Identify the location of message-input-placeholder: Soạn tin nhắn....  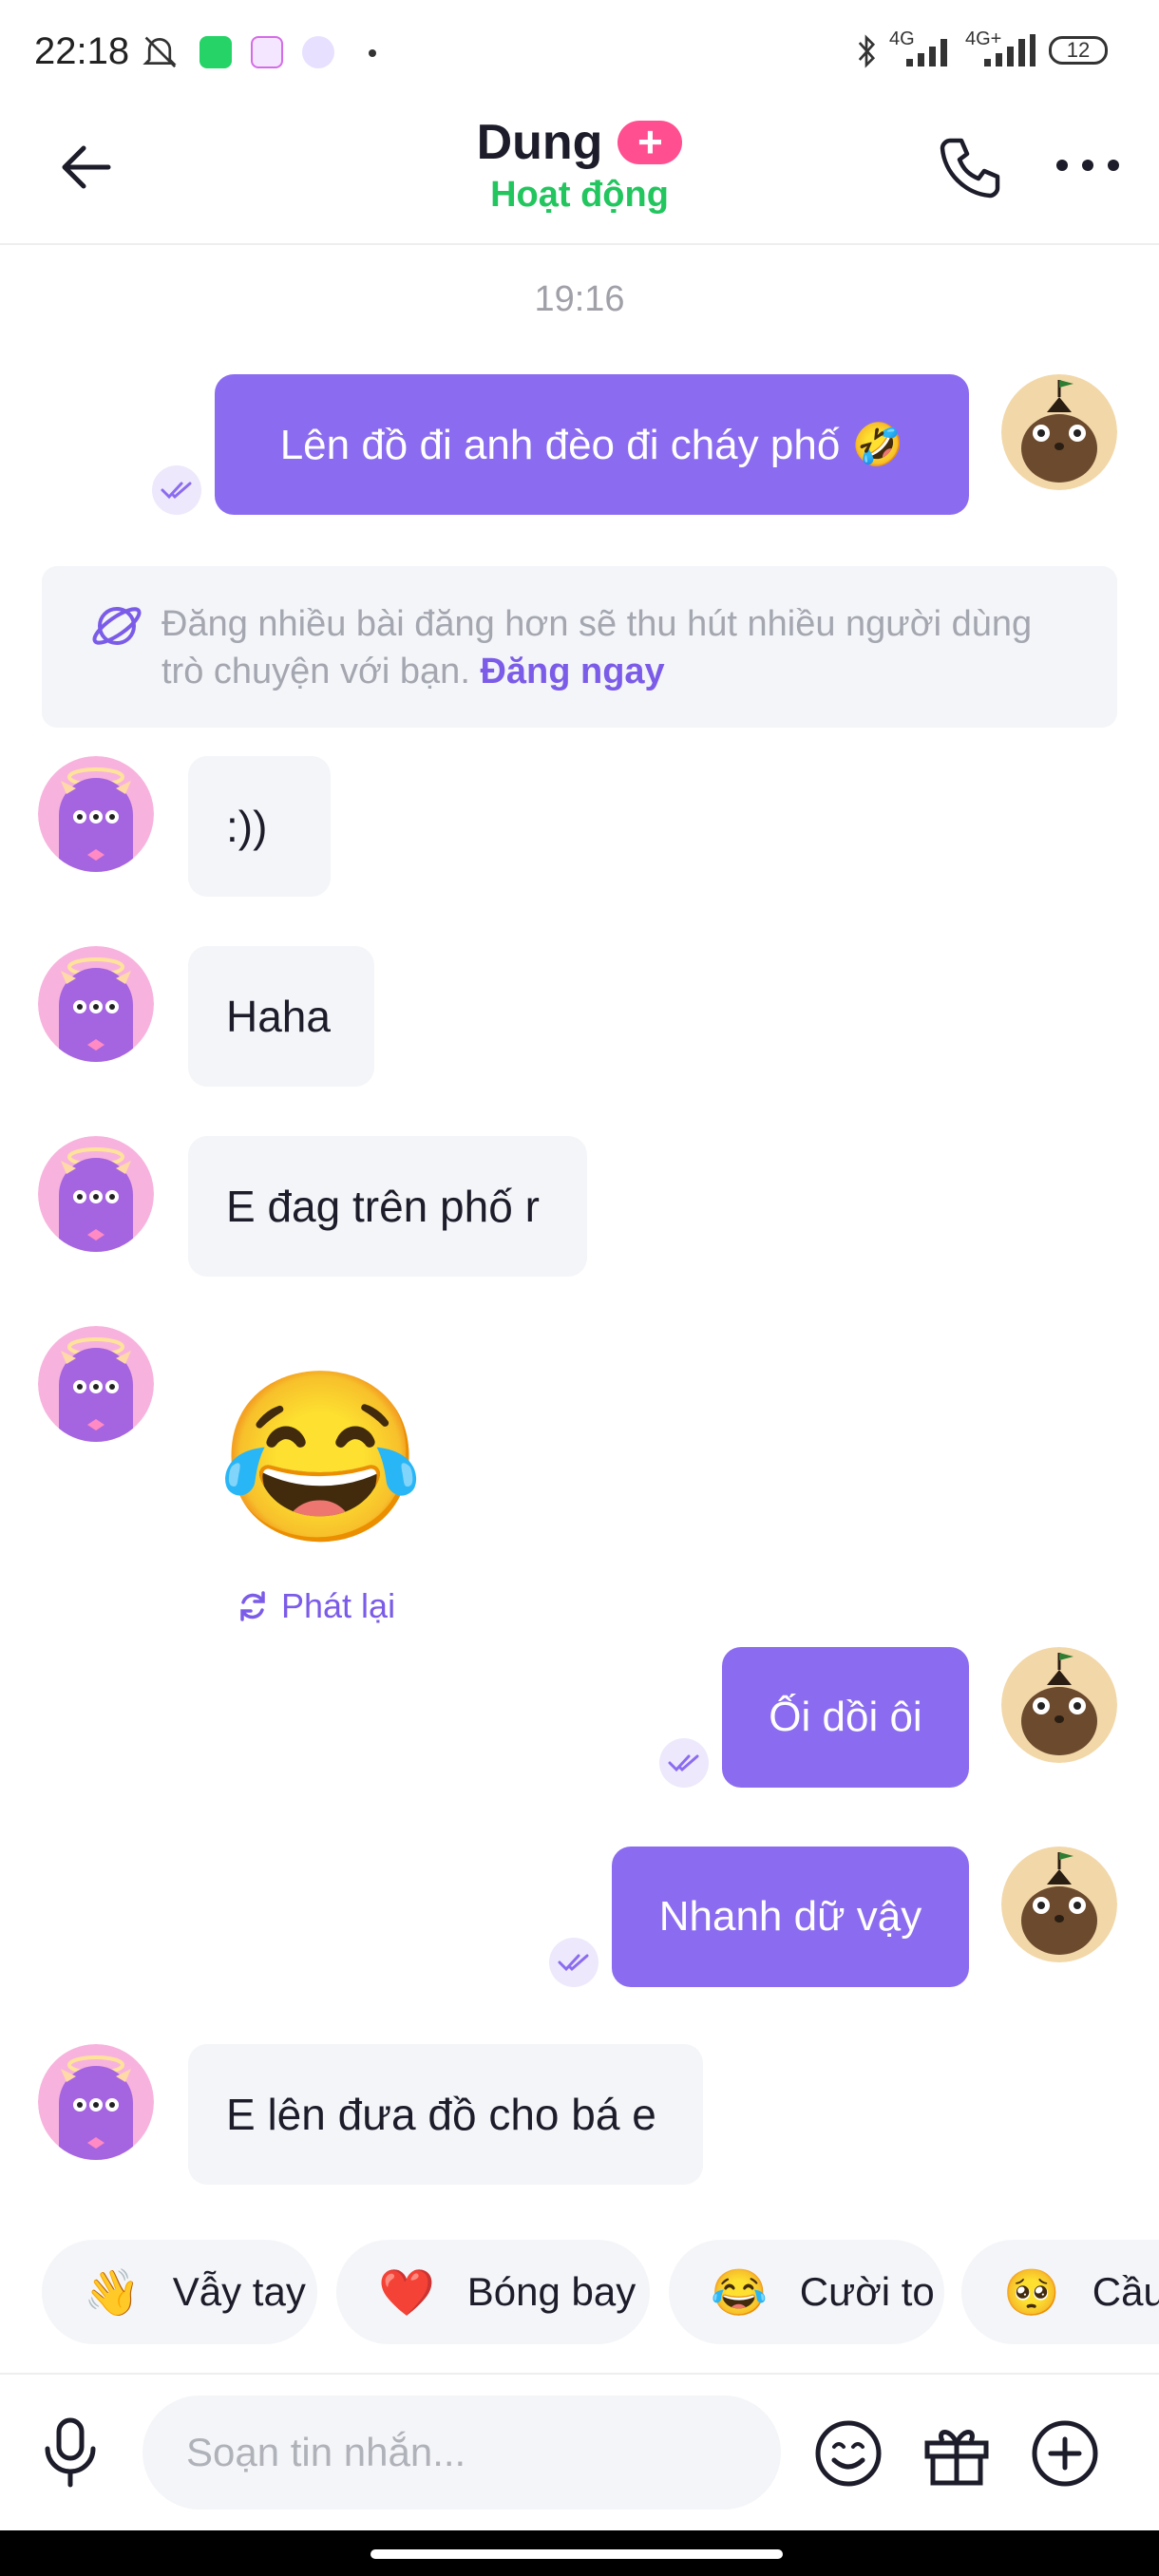
(326, 2452).